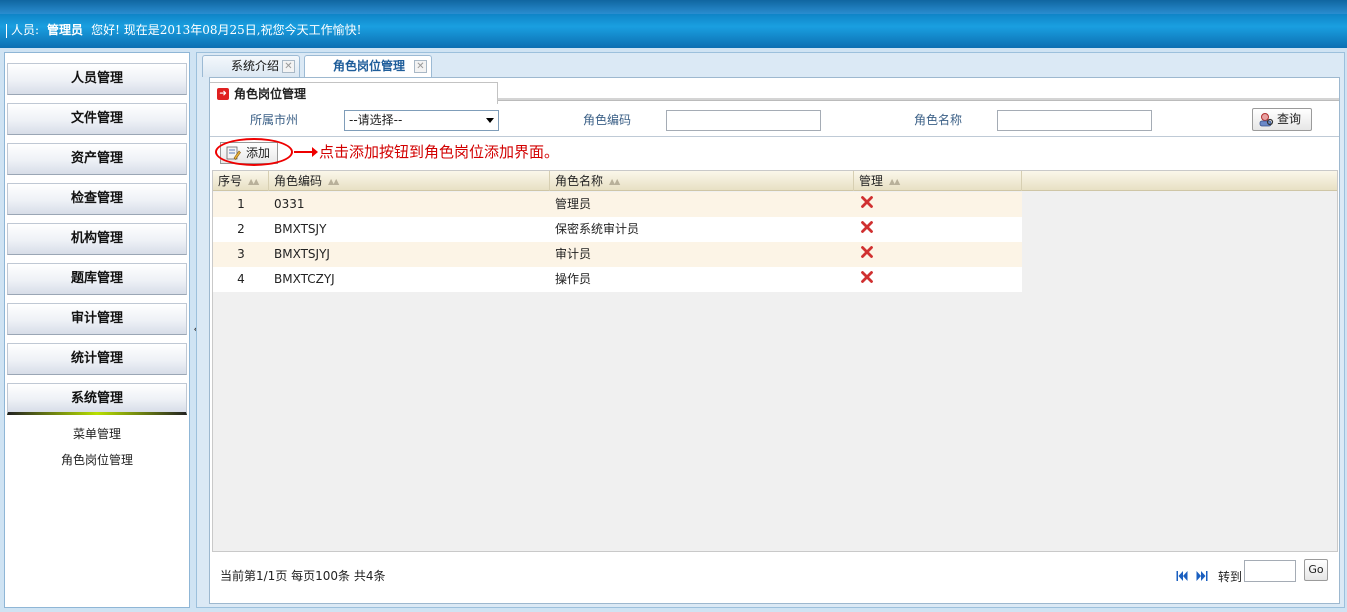 This screenshot has height=612, width=1347. I want to click on nav-item-question-bank: 题库管理, so click(97, 279).